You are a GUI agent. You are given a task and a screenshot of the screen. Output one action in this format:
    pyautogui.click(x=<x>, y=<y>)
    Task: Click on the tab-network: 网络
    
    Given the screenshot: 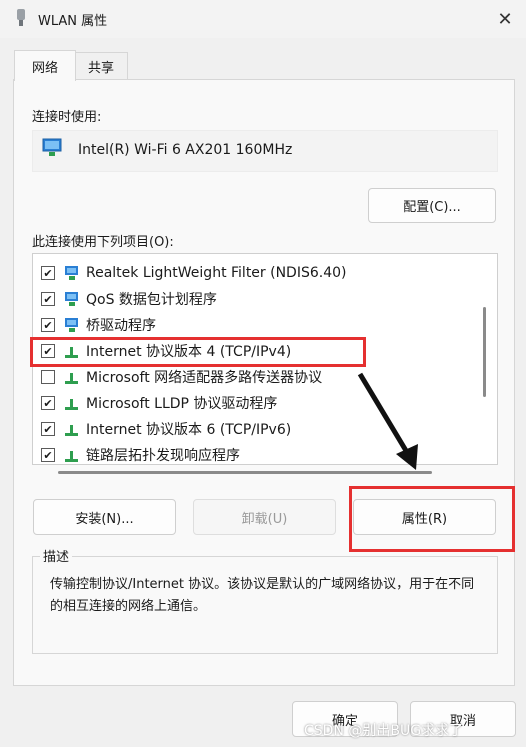 What is the action you would take?
    pyautogui.click(x=45, y=65)
    